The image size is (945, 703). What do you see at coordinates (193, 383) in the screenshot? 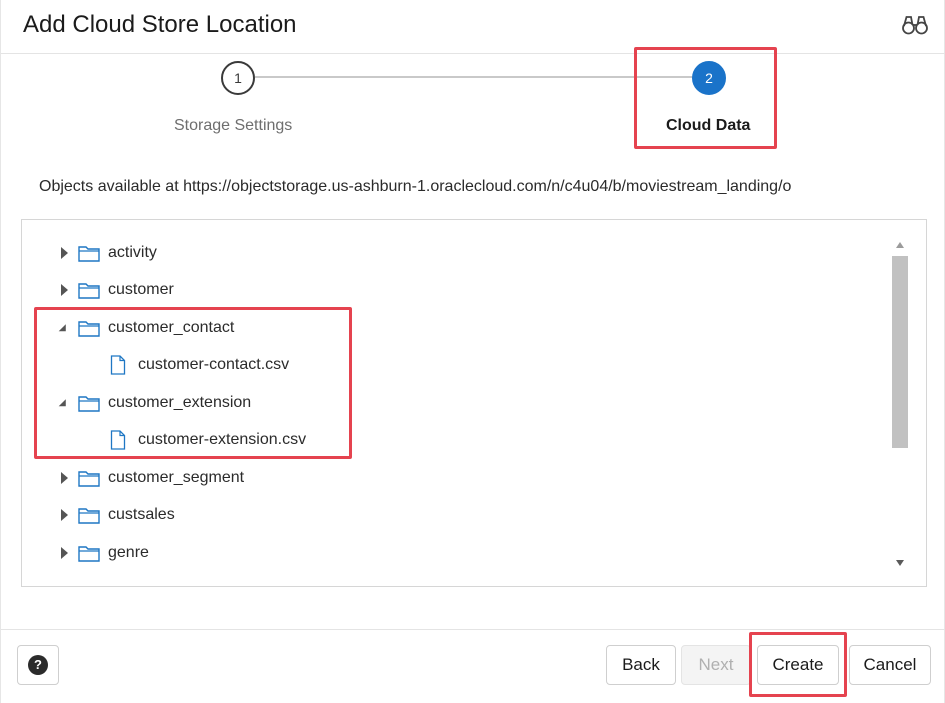
I see `highlight-box-customer-folders` at bounding box center [193, 383].